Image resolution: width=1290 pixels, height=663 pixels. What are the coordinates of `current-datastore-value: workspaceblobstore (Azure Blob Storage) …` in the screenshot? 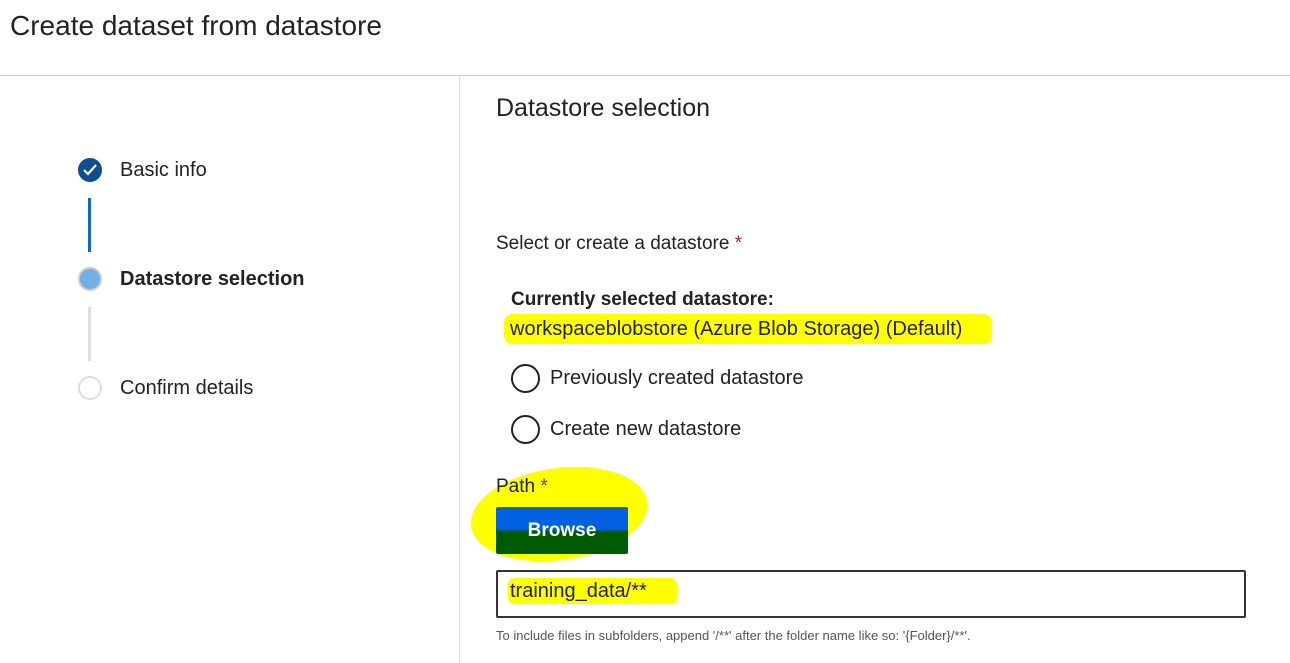 It's located at (748, 329).